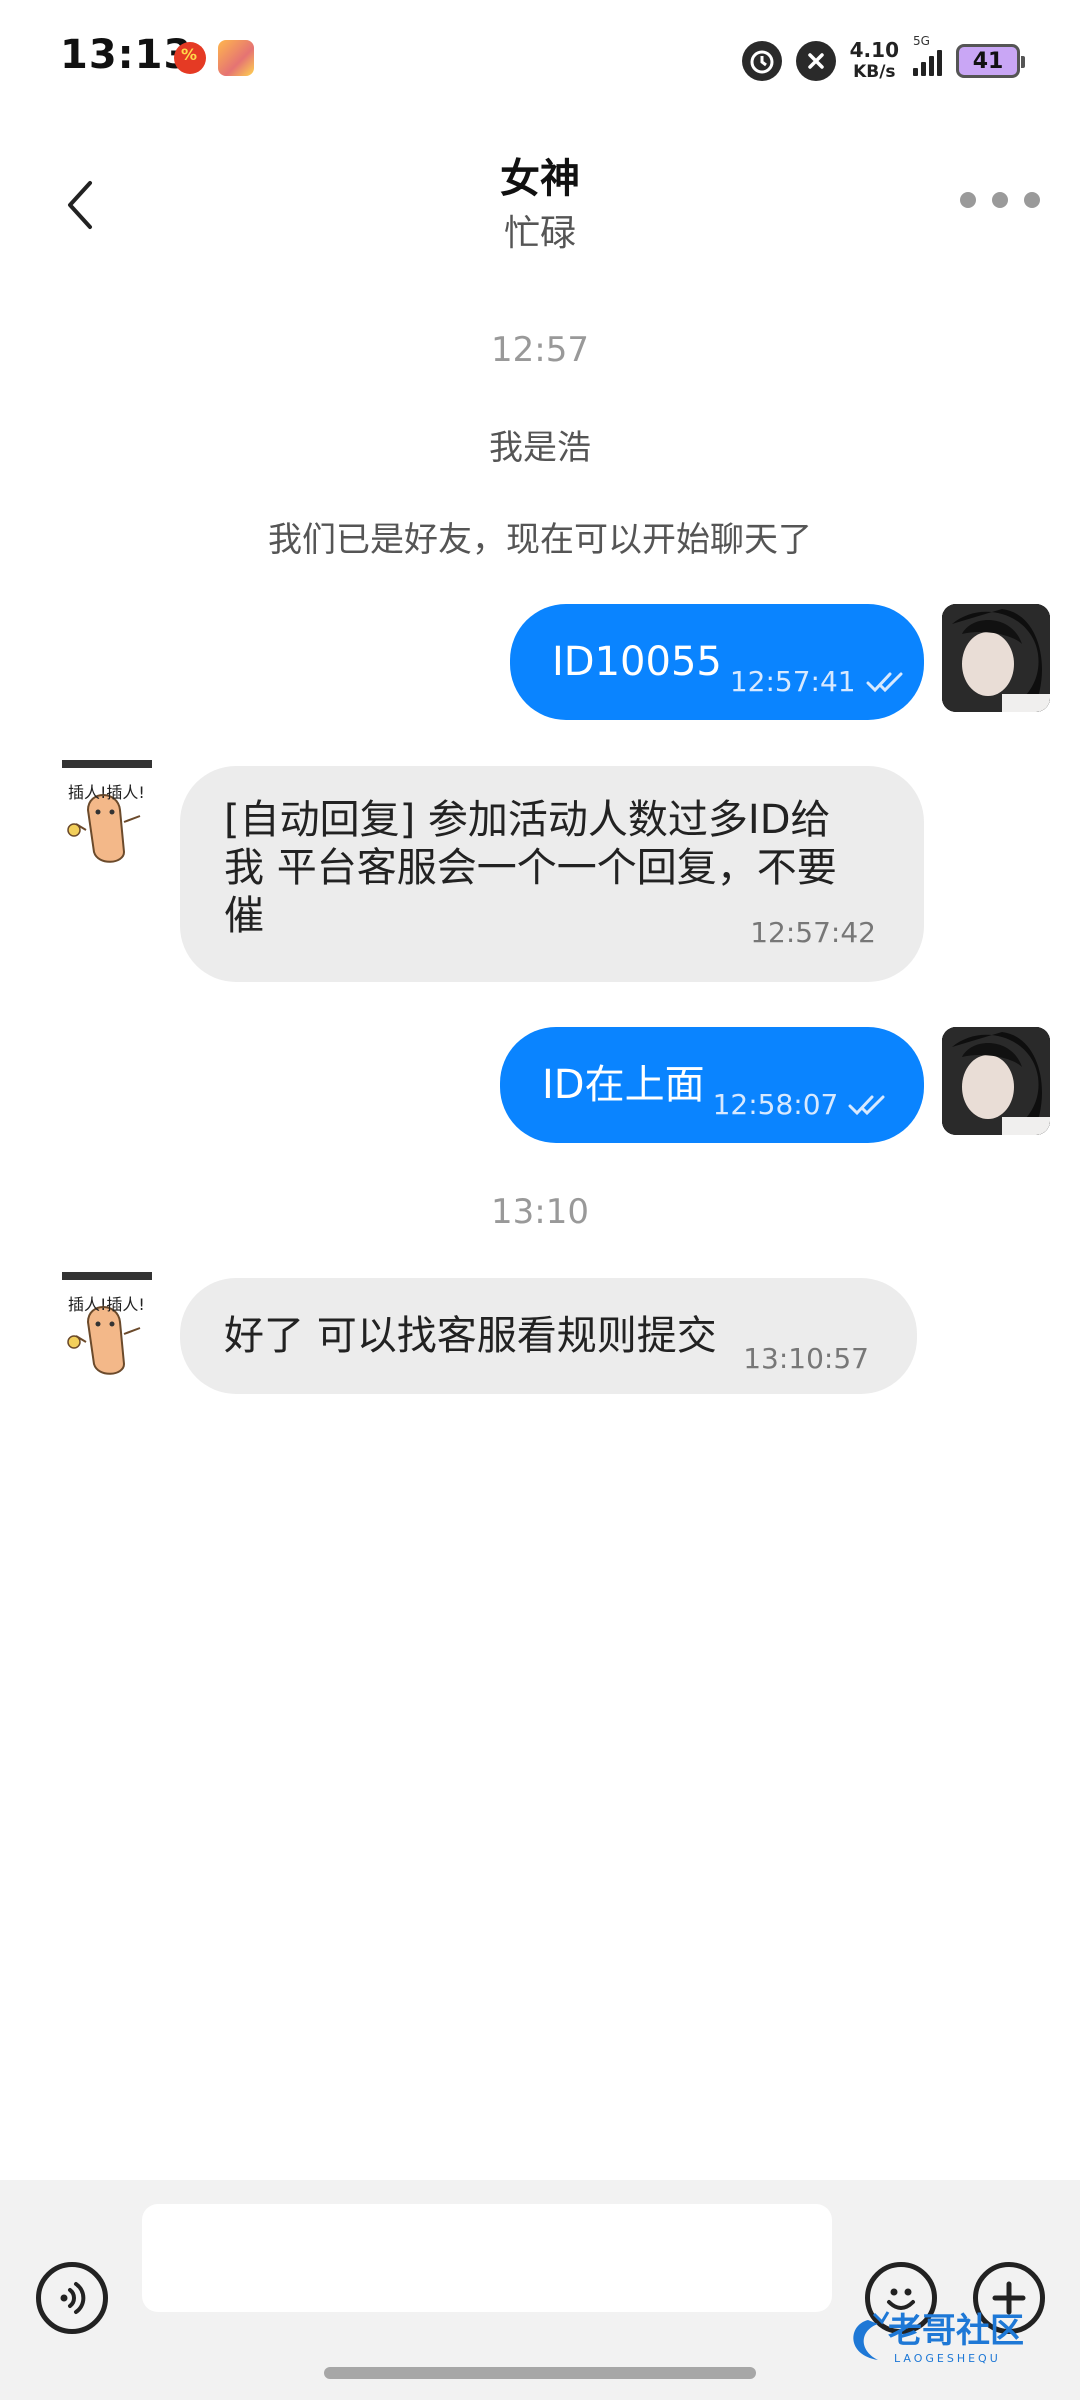  What do you see at coordinates (190, 58) in the screenshot?
I see `notification-red-icon` at bounding box center [190, 58].